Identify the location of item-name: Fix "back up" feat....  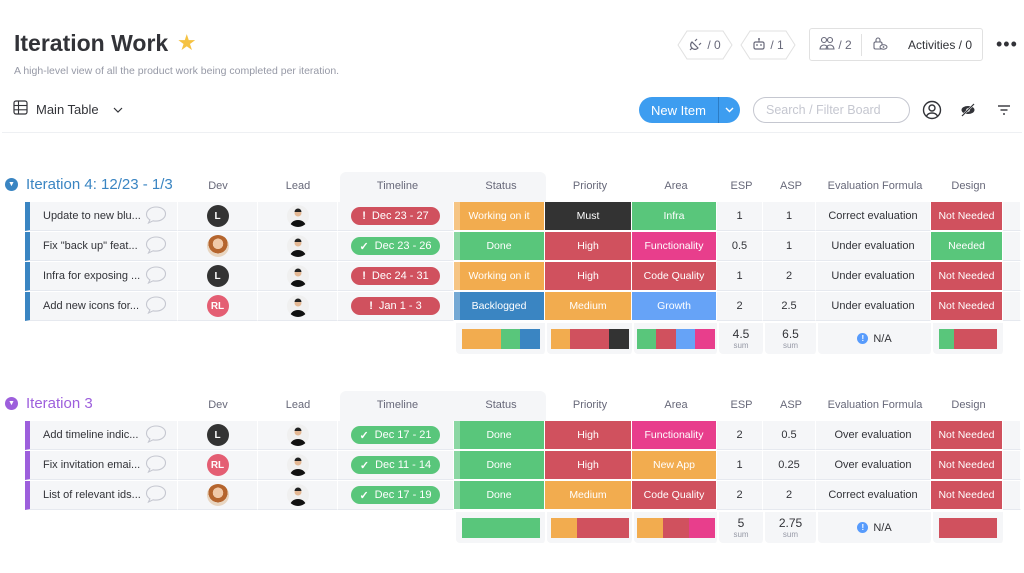
(90, 246).